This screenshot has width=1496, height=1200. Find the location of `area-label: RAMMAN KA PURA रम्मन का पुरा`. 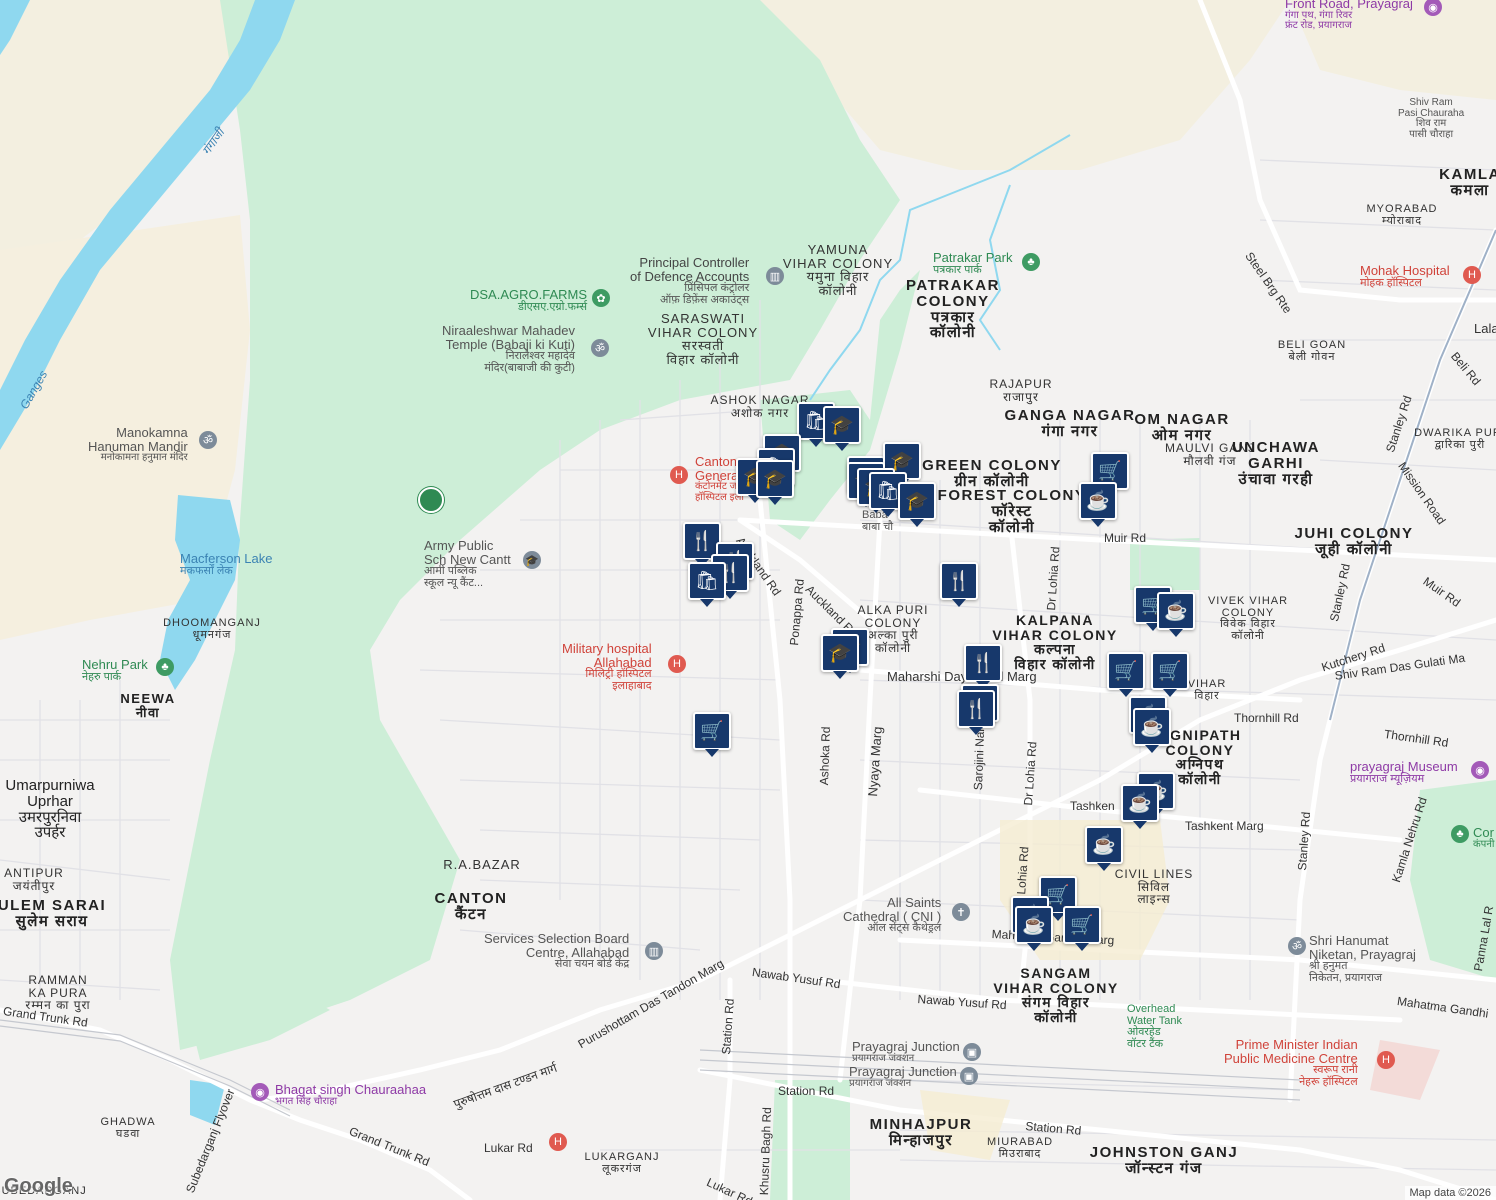

area-label: RAMMAN KA PURA रम्मन का पुरा is located at coordinates (58, 993).